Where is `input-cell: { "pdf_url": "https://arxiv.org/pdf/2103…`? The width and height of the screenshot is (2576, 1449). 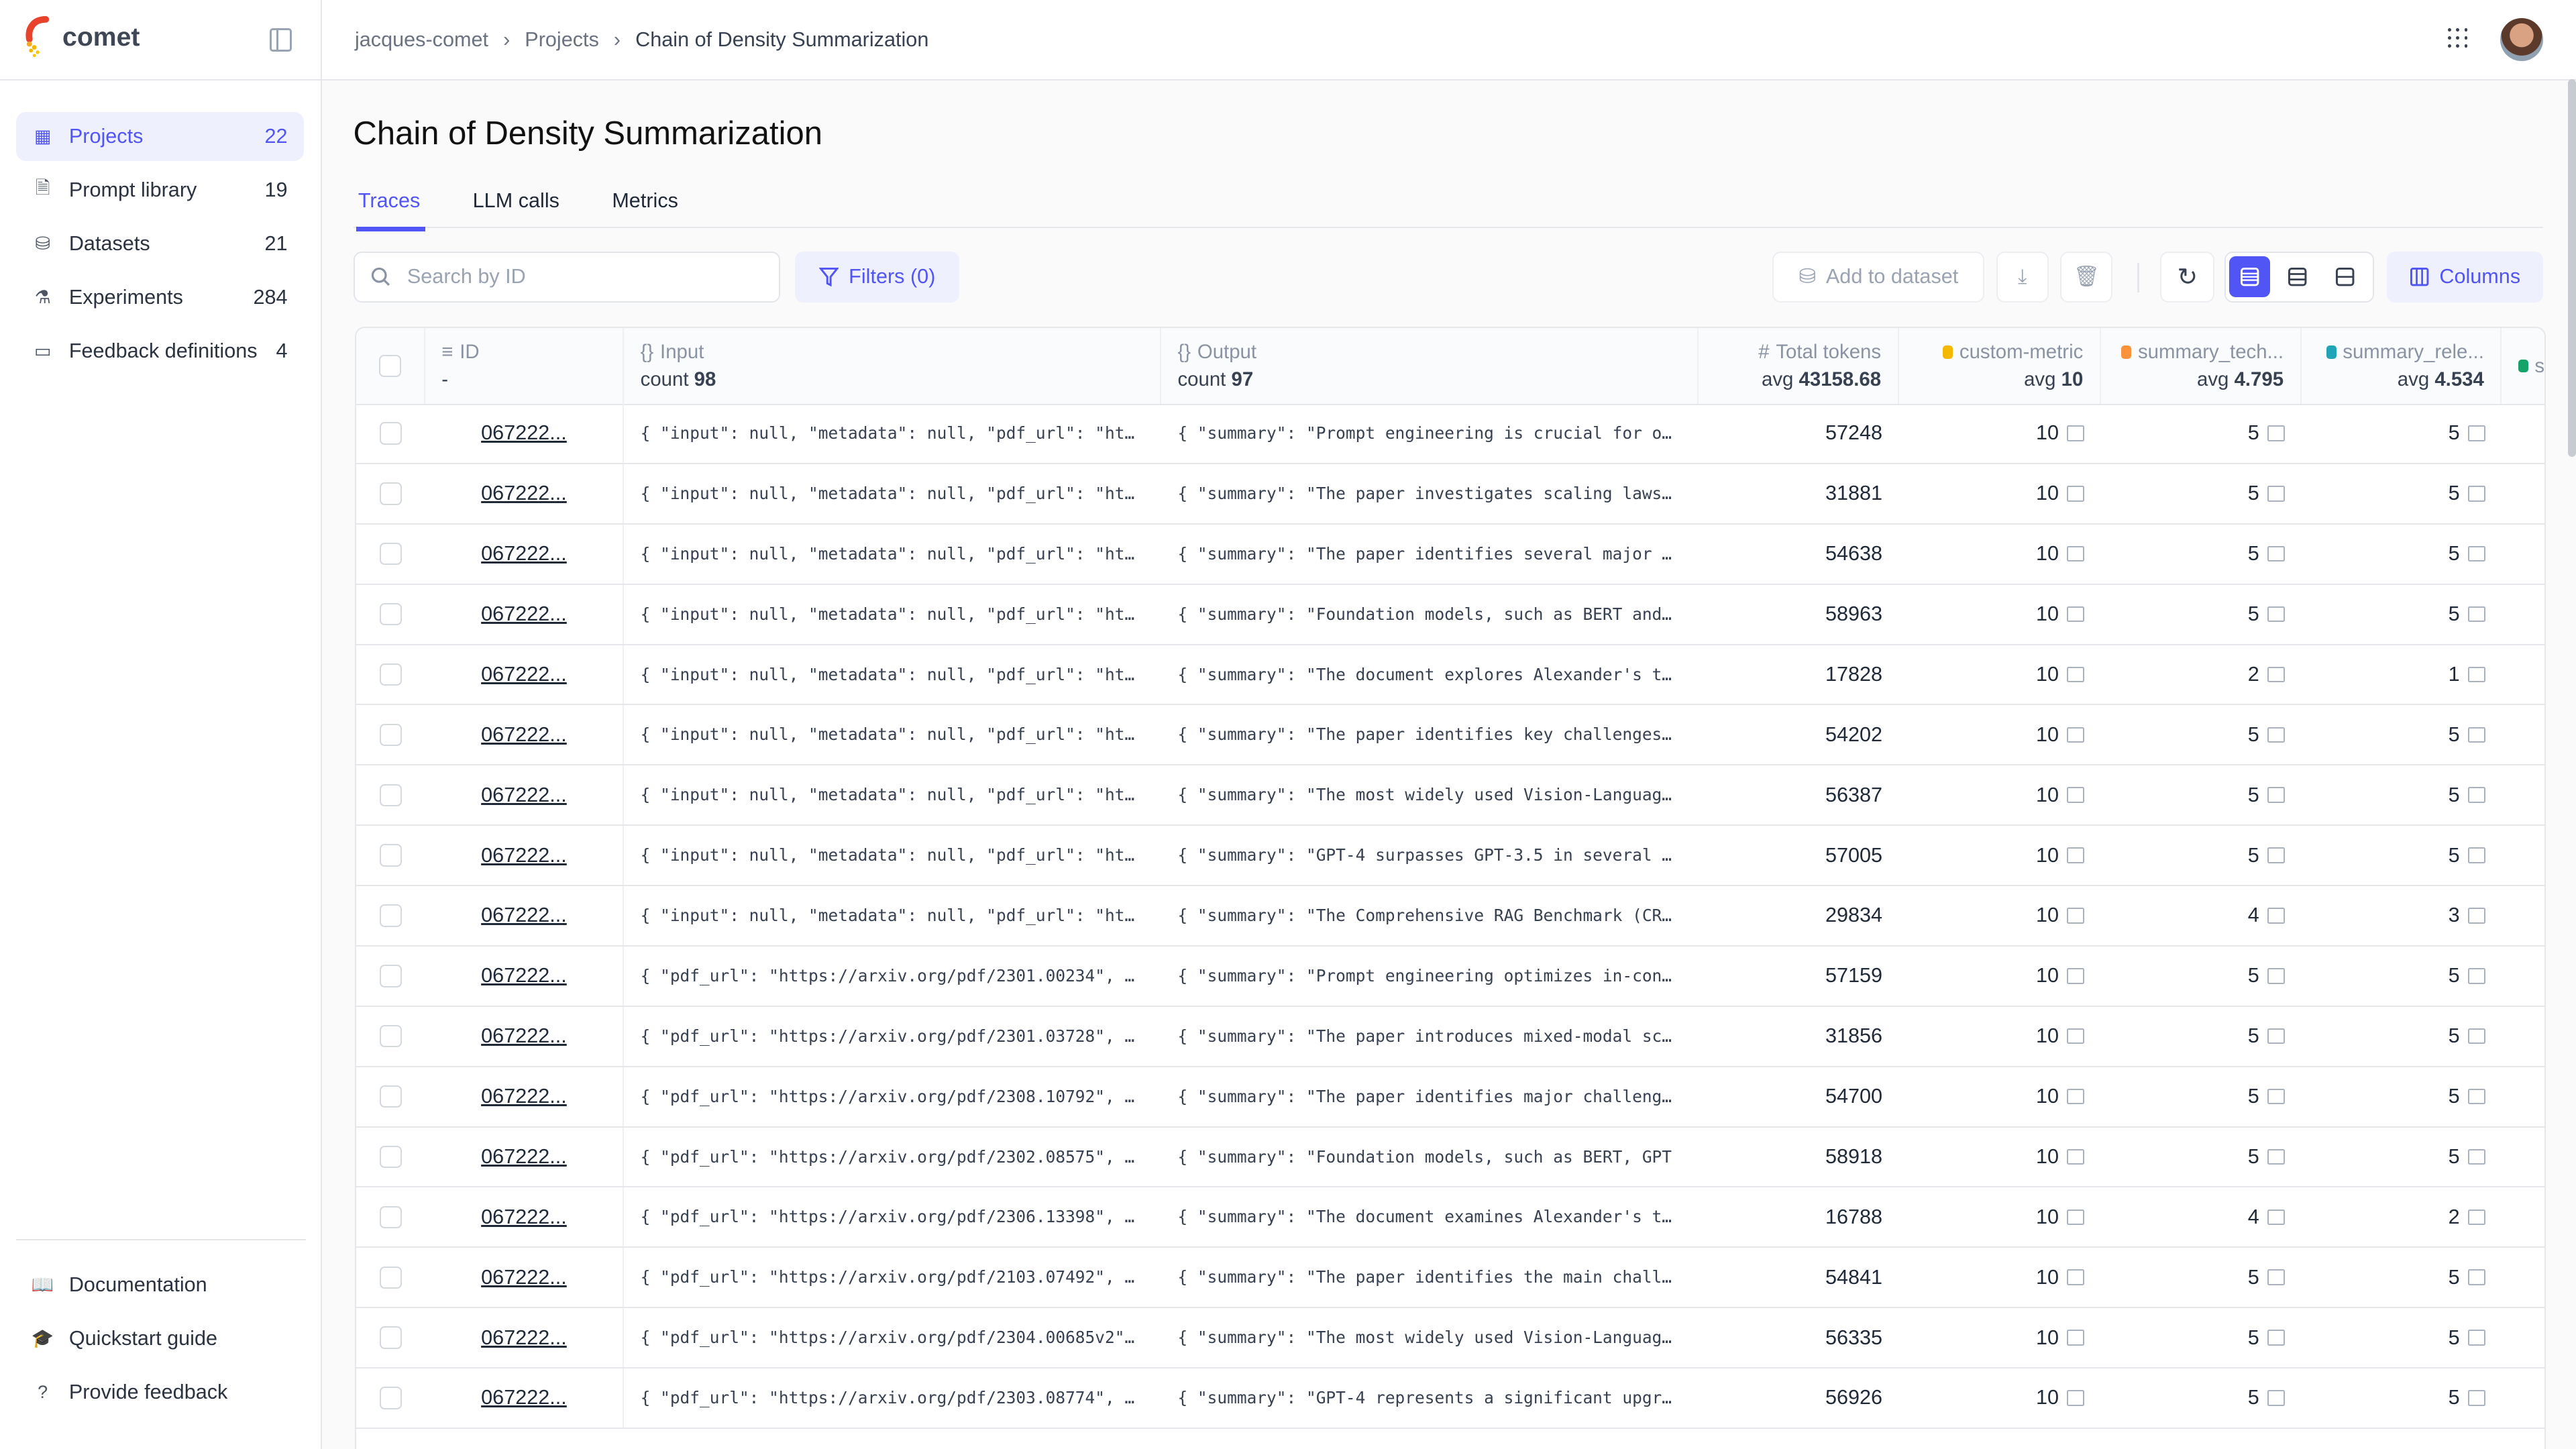
input-cell: { "pdf_url": "https://arxiv.org/pdf/2103… is located at coordinates (892, 1277).